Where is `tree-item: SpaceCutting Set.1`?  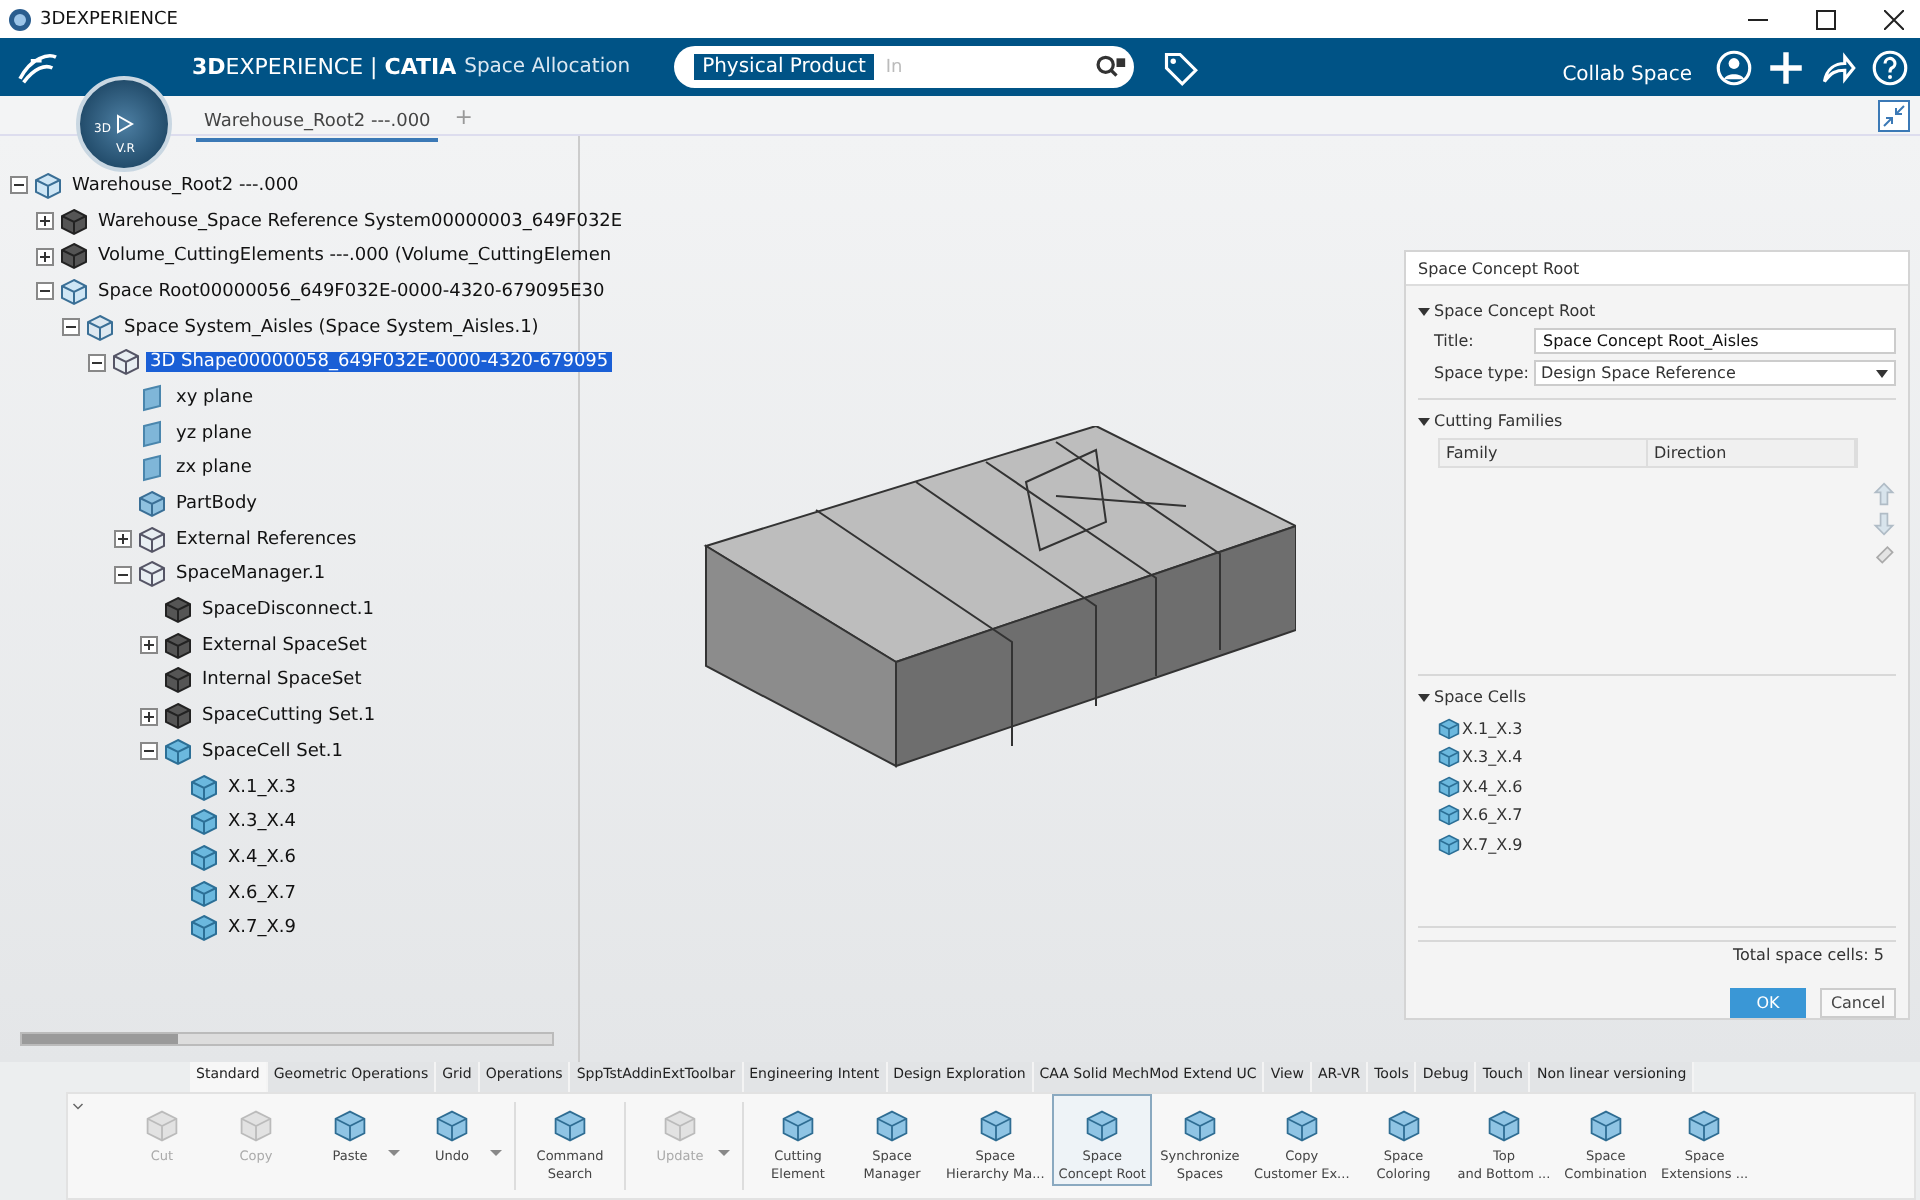
tree-item: SpaceCutting Set.1 is located at coordinates (289, 716).